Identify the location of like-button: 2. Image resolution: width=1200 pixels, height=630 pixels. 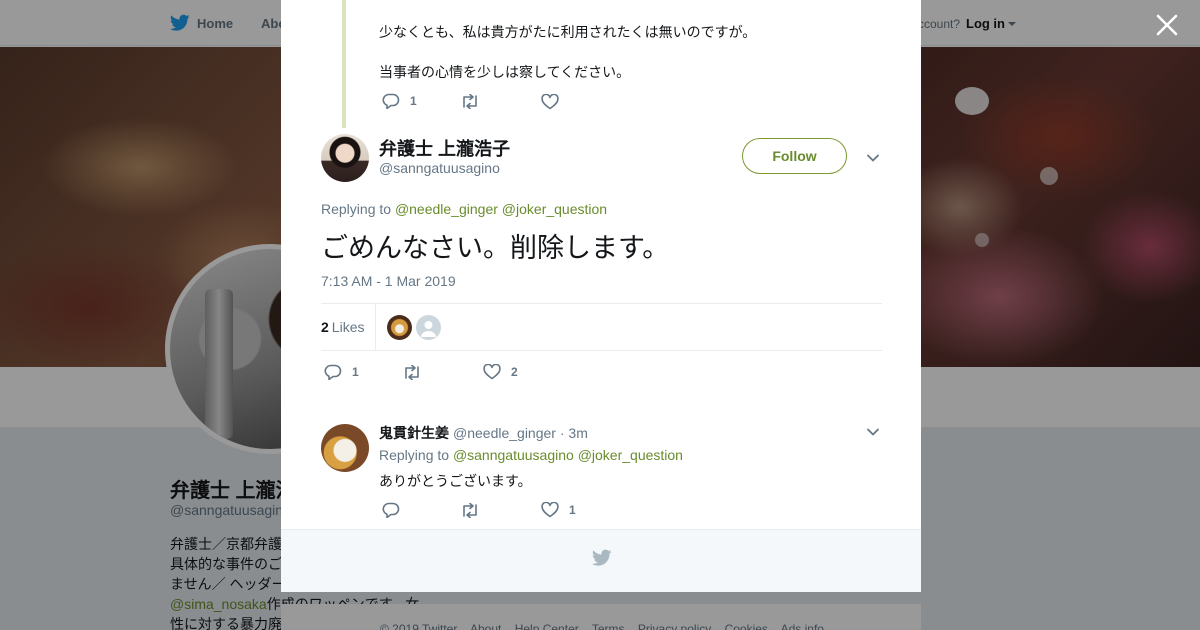
(500, 372).